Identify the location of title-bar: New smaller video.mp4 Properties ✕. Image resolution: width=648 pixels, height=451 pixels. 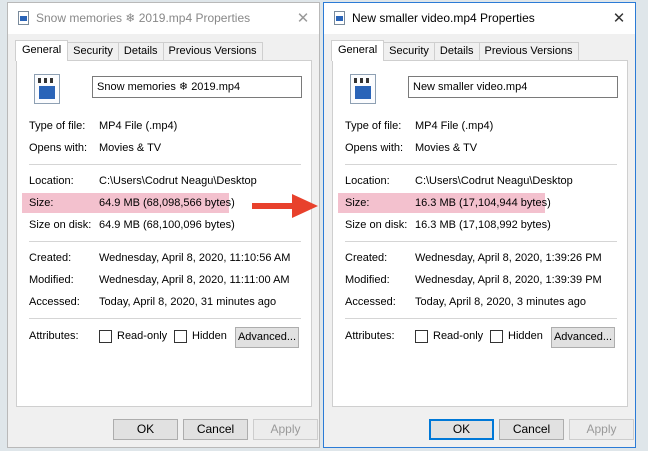
(479, 18).